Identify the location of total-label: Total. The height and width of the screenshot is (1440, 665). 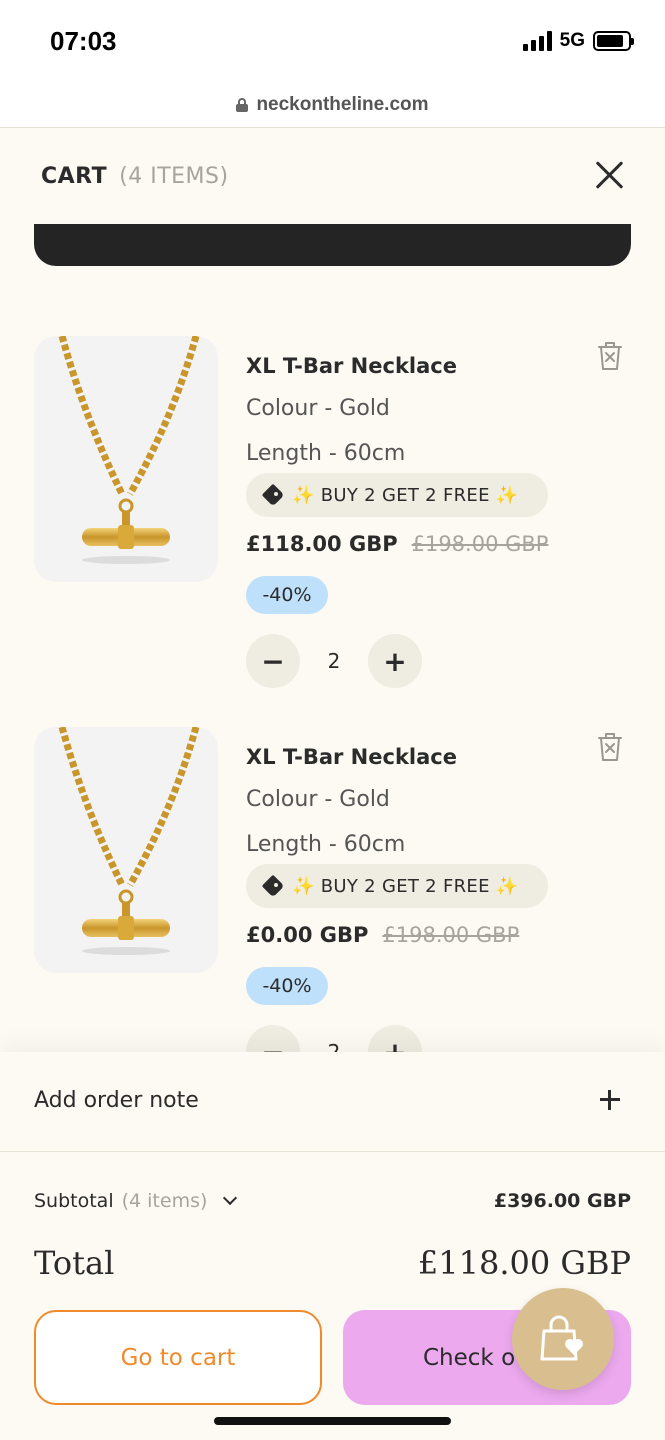
(74, 1263).